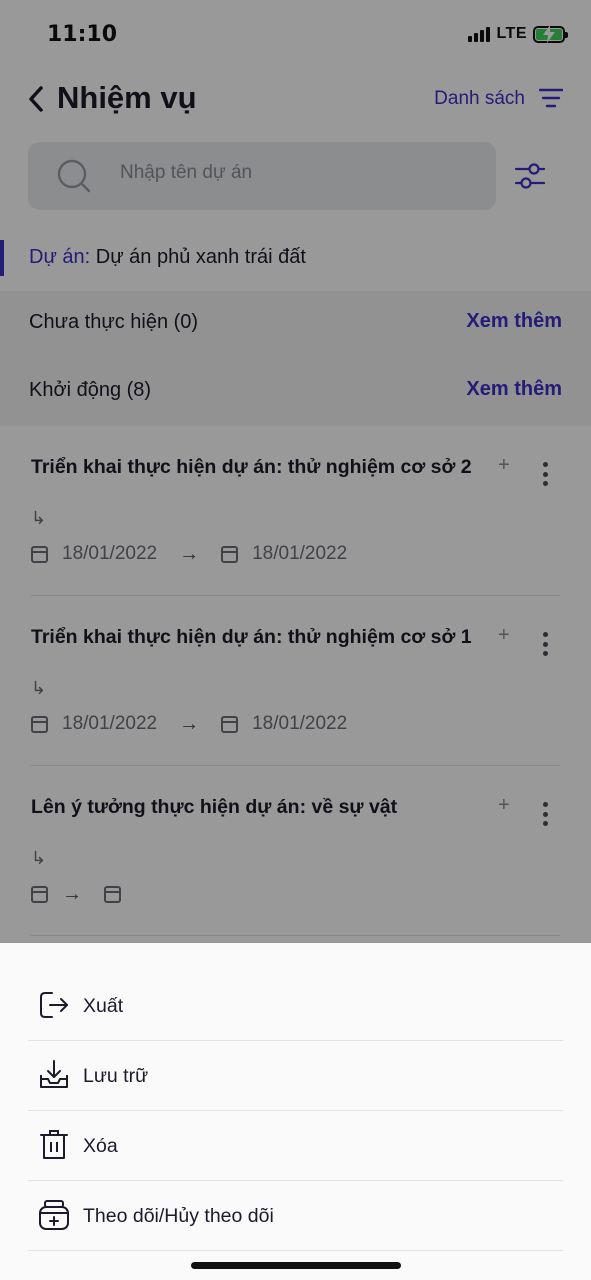 The height and width of the screenshot is (1280, 591). What do you see at coordinates (295, 1076) in the screenshot?
I see `action-archive: Lưu trữ` at bounding box center [295, 1076].